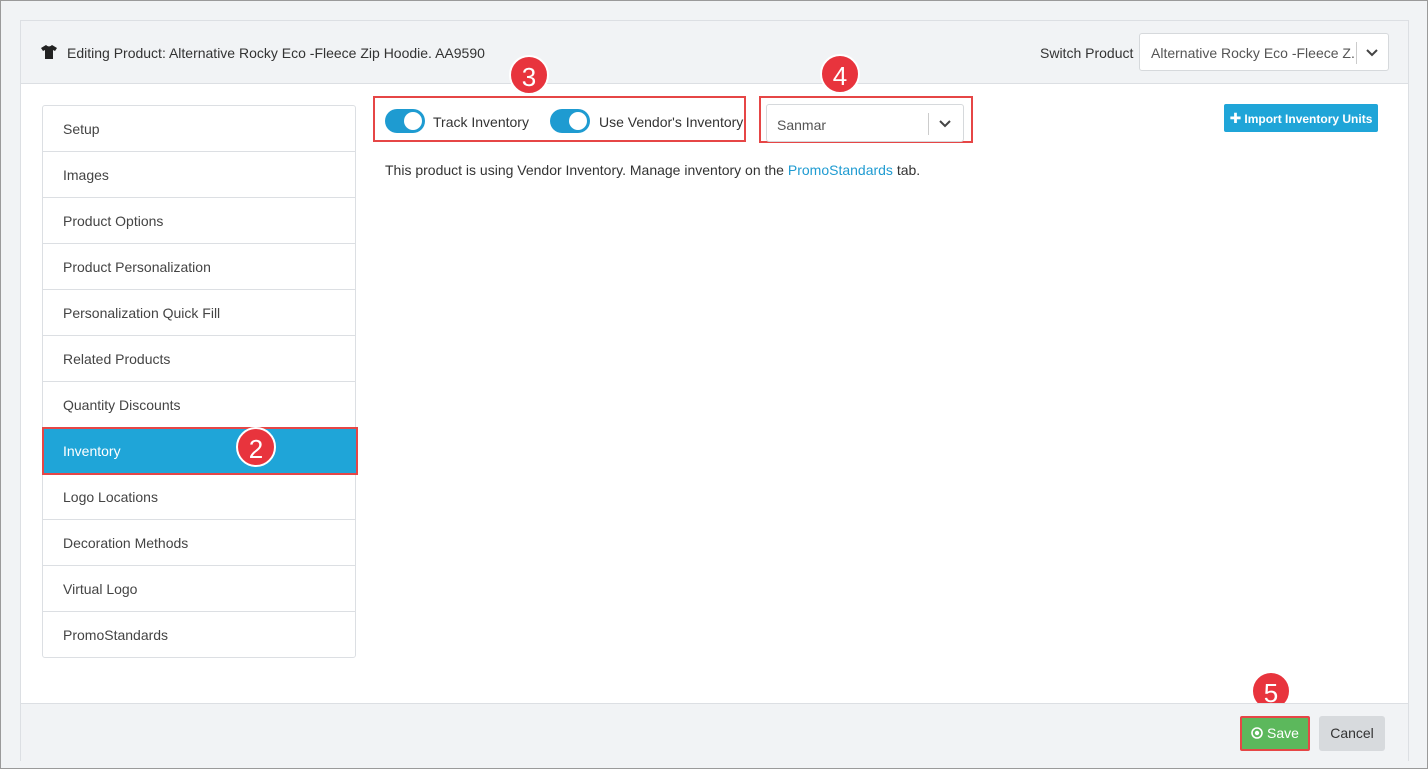 This screenshot has width=1428, height=769. Describe the element at coordinates (840, 74) in the screenshot. I see `callout-4: 4` at that location.